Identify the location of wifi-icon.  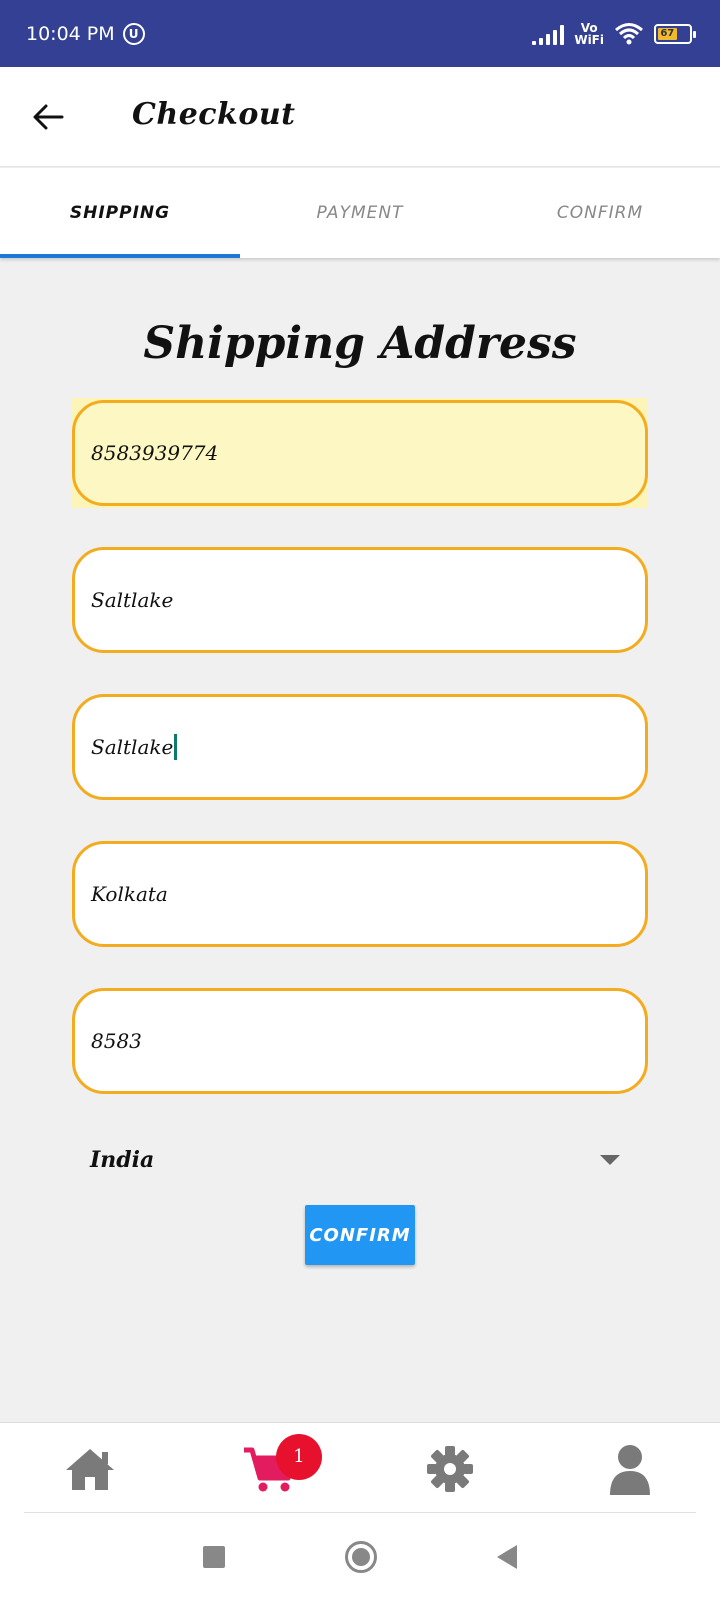
(629, 33).